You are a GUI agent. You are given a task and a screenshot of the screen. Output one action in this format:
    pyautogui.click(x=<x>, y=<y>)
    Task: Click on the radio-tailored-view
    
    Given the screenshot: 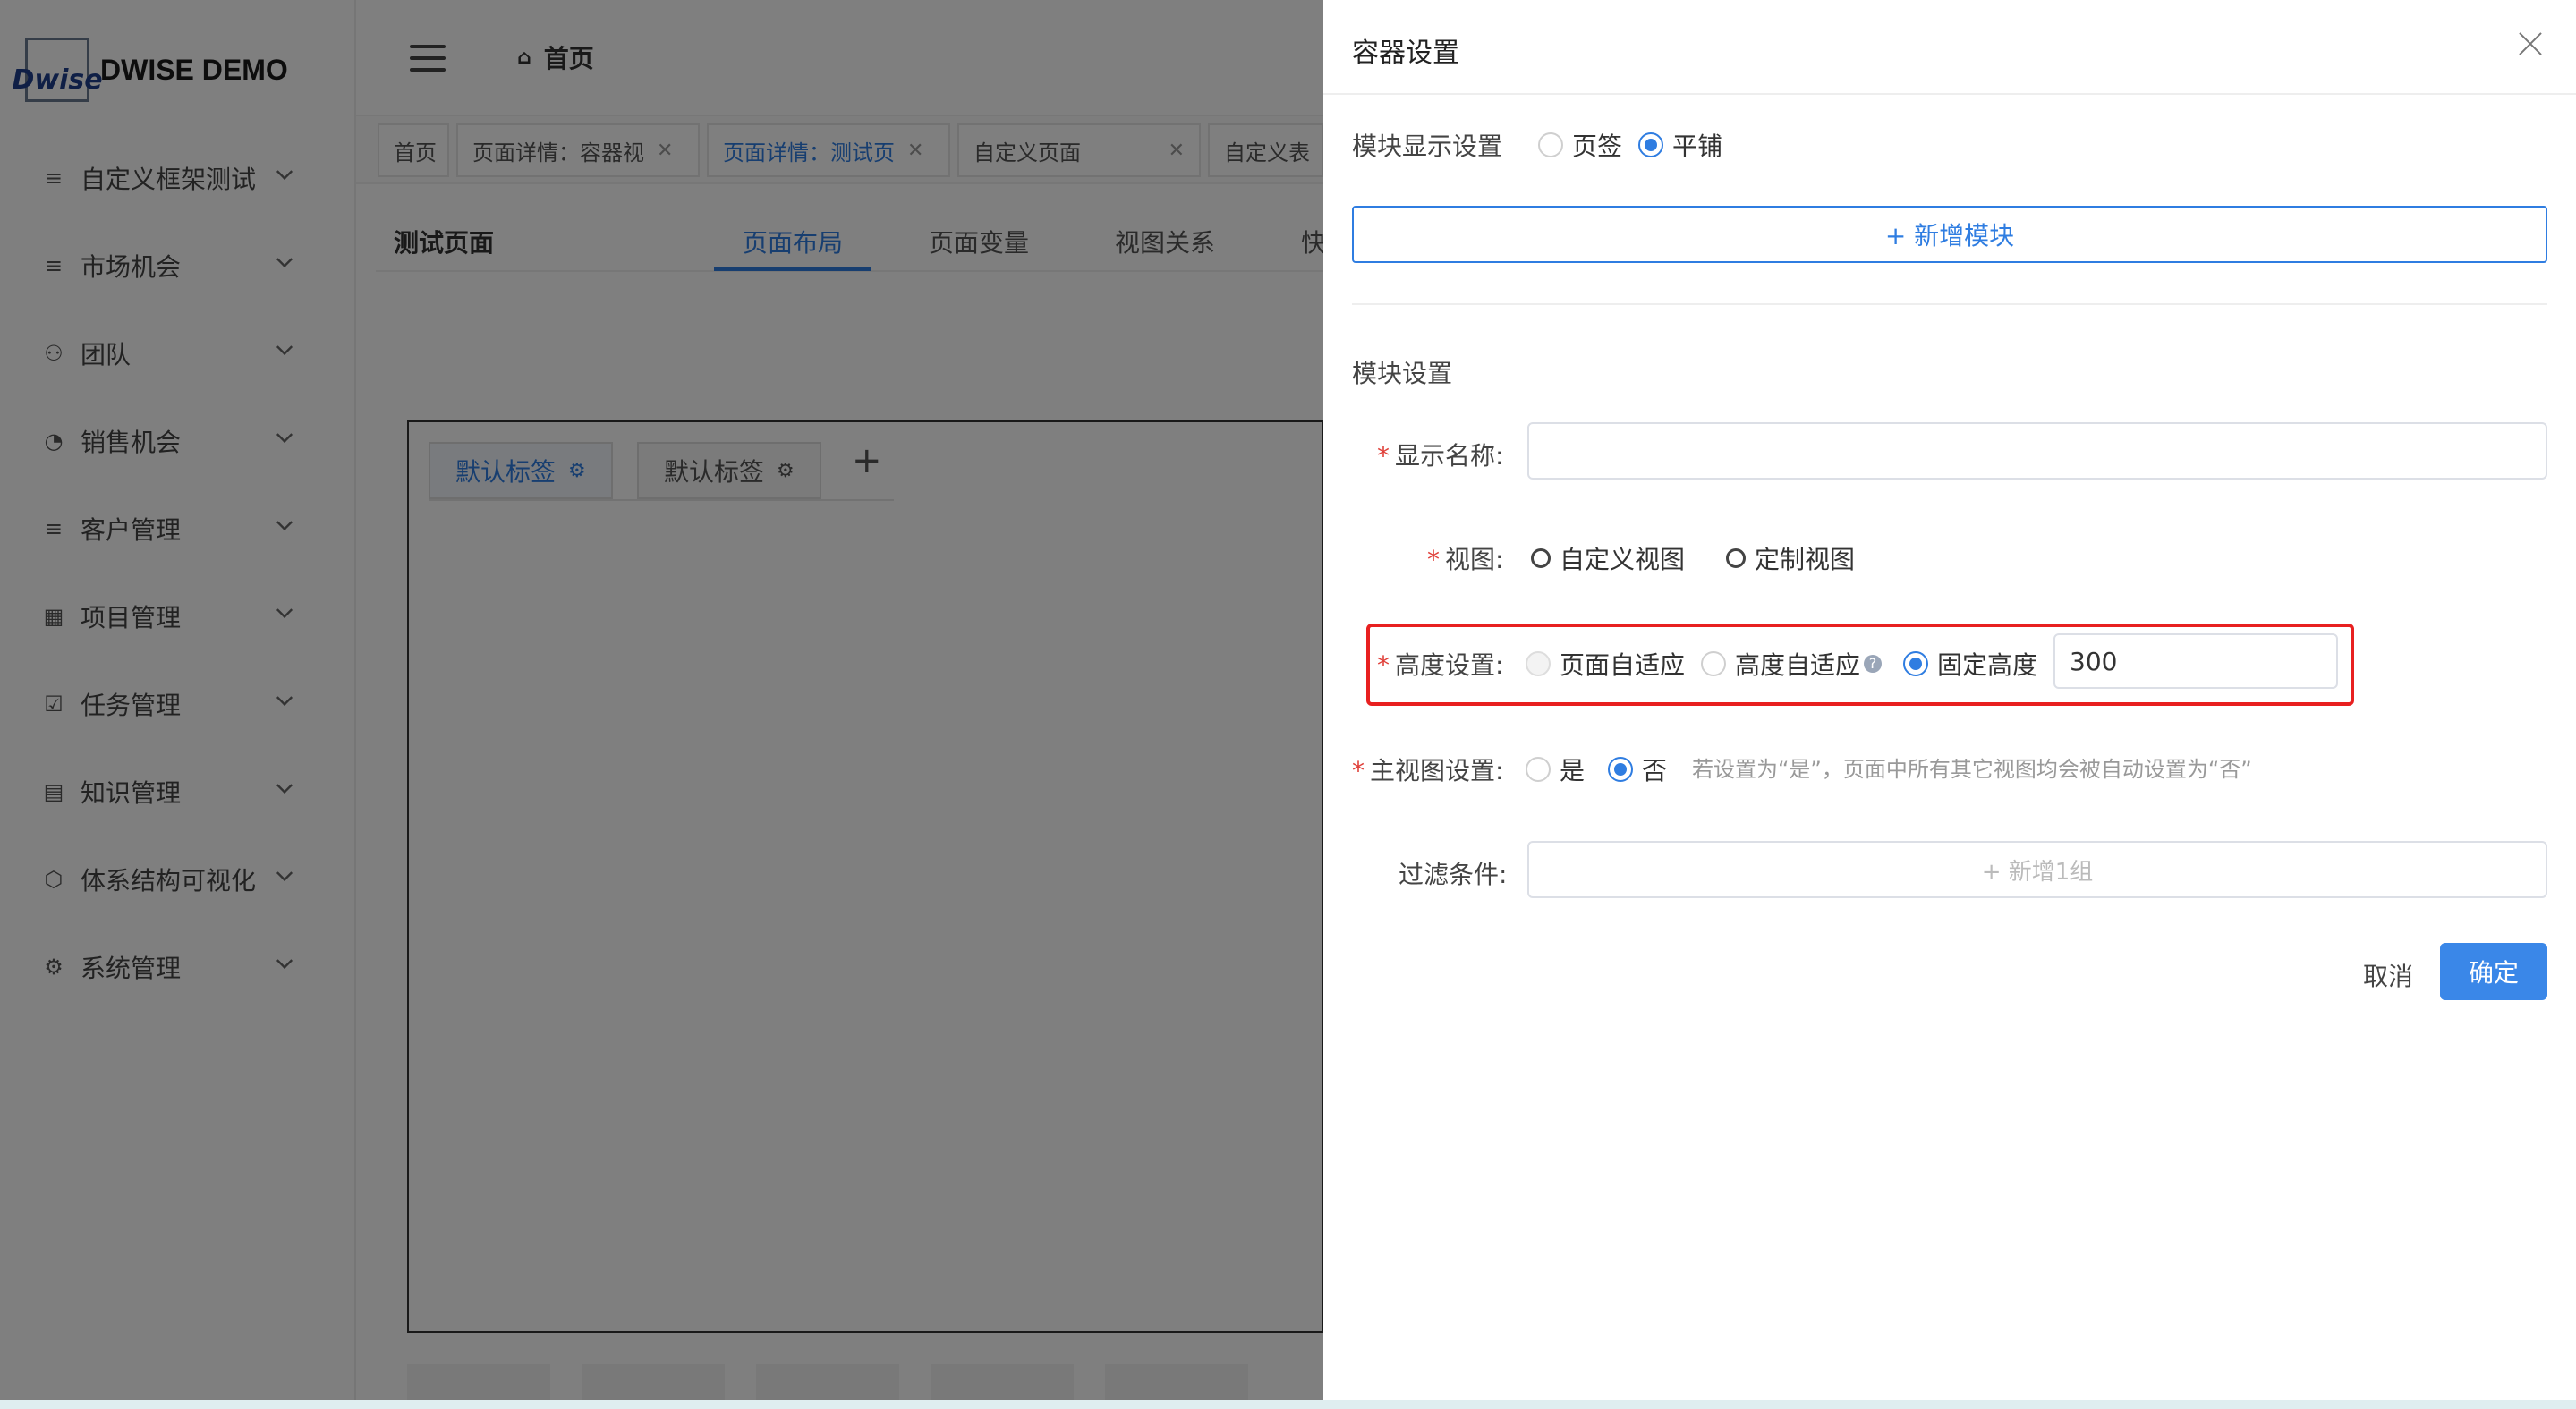 What is the action you would take?
    pyautogui.click(x=1736, y=558)
    